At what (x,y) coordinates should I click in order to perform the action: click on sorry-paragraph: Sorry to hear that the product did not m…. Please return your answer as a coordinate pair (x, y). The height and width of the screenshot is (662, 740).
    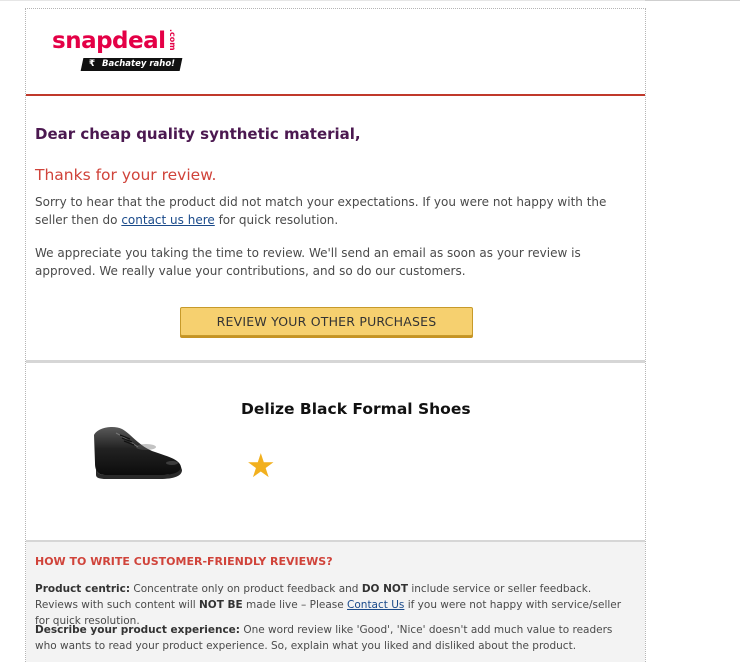
    Looking at the image, I should click on (335, 211).